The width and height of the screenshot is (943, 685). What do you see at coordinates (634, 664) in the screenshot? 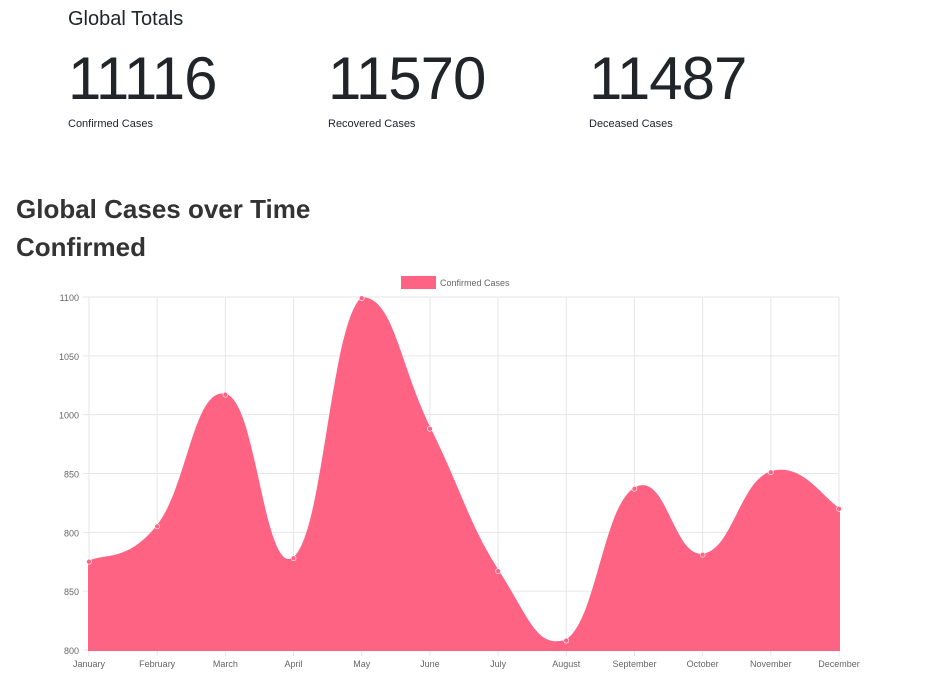
I see `x-tick-label: September` at bounding box center [634, 664].